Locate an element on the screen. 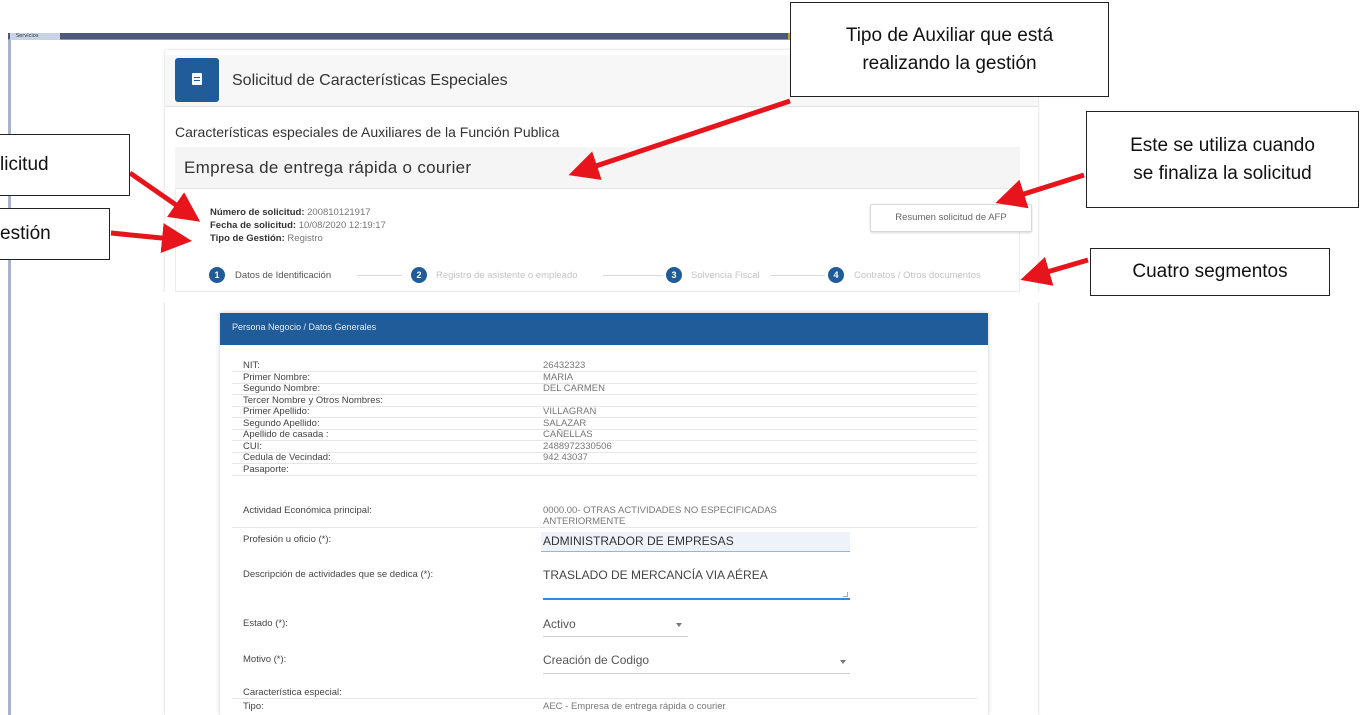  callout-tipo-auxiliar-line-2: realizando la gestión is located at coordinates (949, 63).